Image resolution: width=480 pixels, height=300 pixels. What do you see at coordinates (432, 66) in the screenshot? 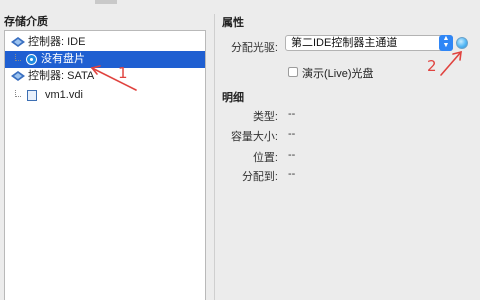
I see `annotation-marker-2: 2` at bounding box center [432, 66].